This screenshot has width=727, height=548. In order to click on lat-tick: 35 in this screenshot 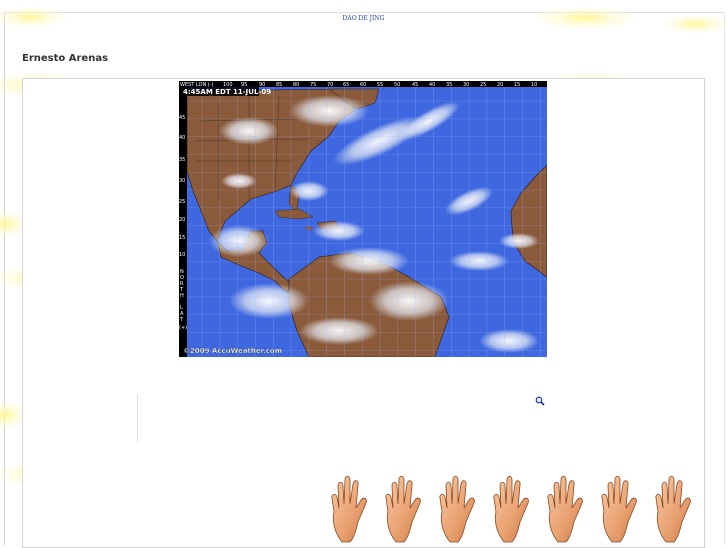, I will do `click(182, 160)`.